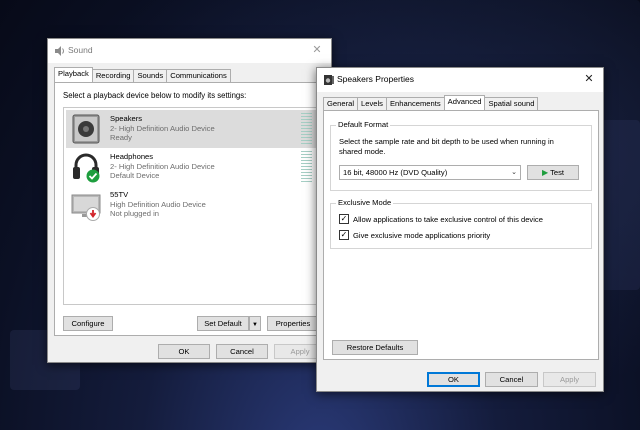 The width and height of the screenshot is (640, 430). Describe the element at coordinates (88, 323) in the screenshot. I see `configure-button: Configure` at that location.